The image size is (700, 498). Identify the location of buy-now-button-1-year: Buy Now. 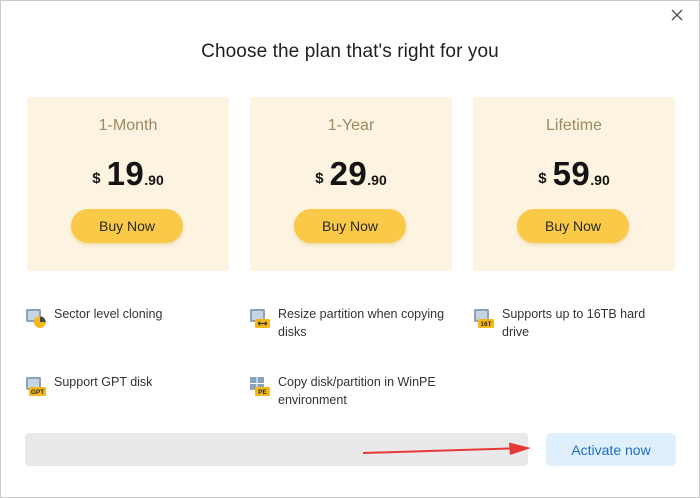
(350, 226).